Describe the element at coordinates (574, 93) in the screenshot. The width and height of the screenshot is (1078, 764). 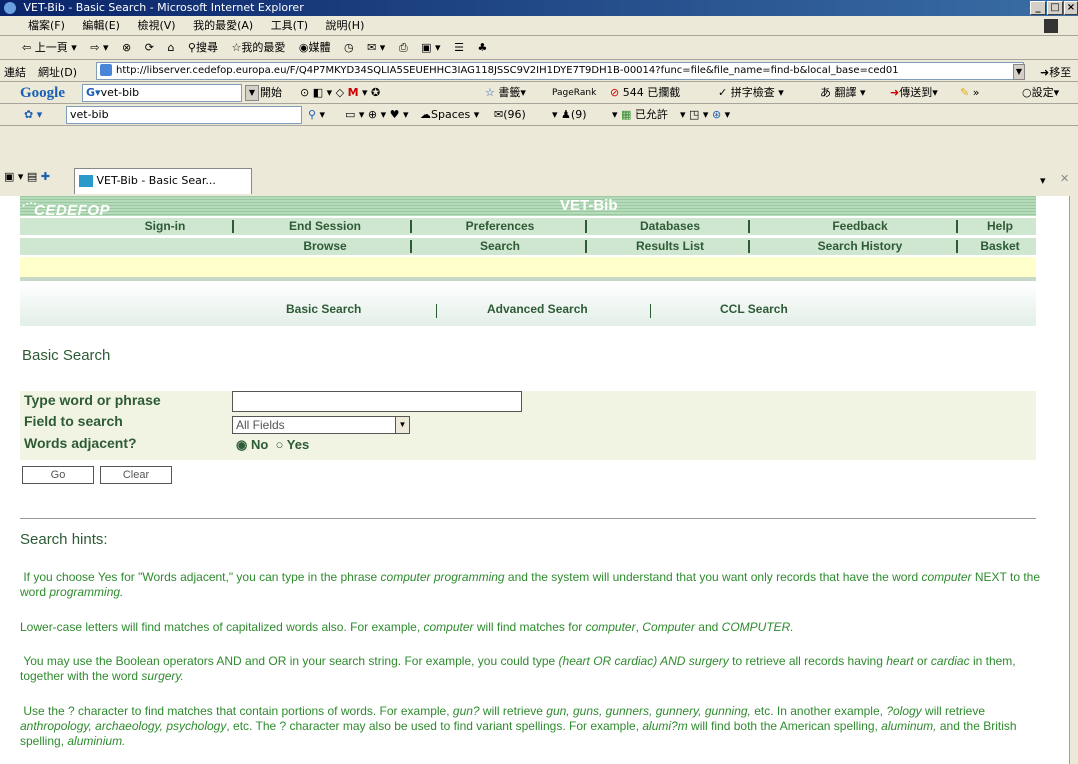
I see `pagerank-indicator: PageRank` at that location.